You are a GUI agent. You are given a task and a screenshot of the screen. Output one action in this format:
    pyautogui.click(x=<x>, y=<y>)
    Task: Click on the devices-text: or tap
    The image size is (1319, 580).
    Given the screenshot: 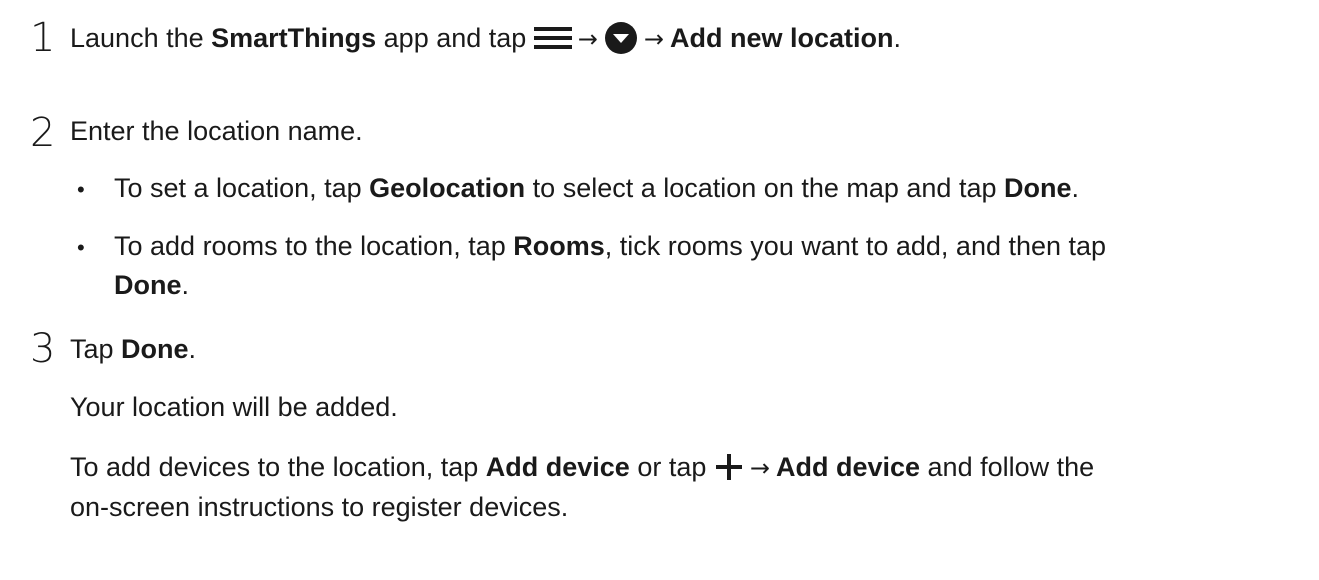 What is the action you would take?
    pyautogui.click(x=671, y=467)
    